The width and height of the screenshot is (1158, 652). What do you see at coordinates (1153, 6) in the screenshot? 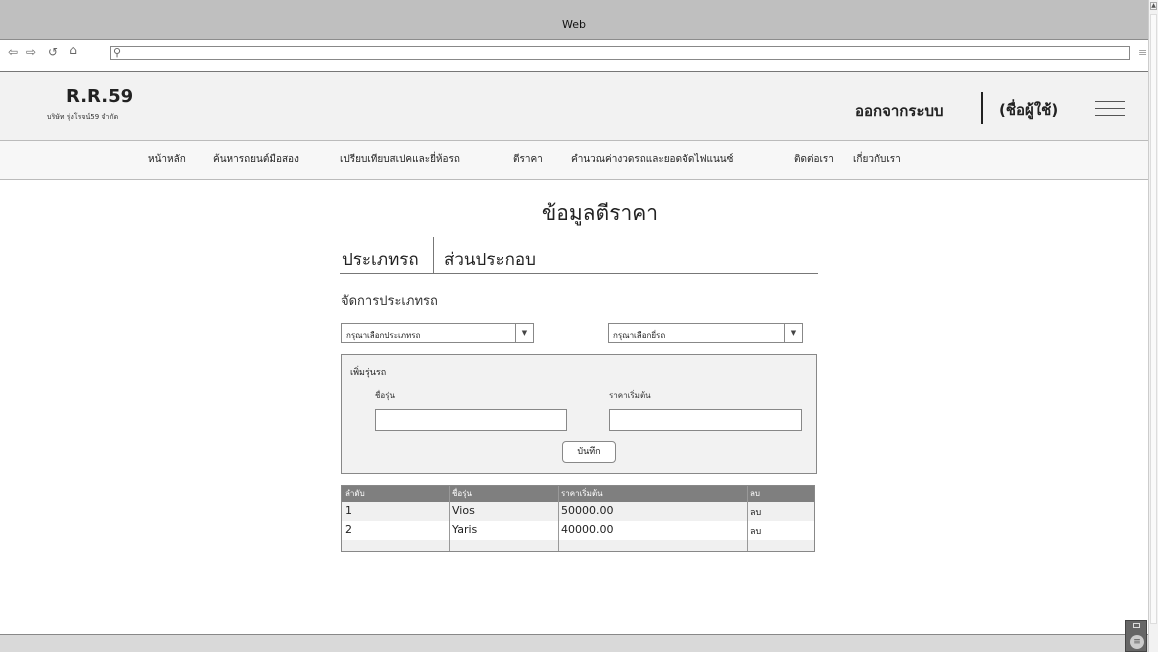
I see `scroll-up-icon: ▲` at bounding box center [1153, 6].